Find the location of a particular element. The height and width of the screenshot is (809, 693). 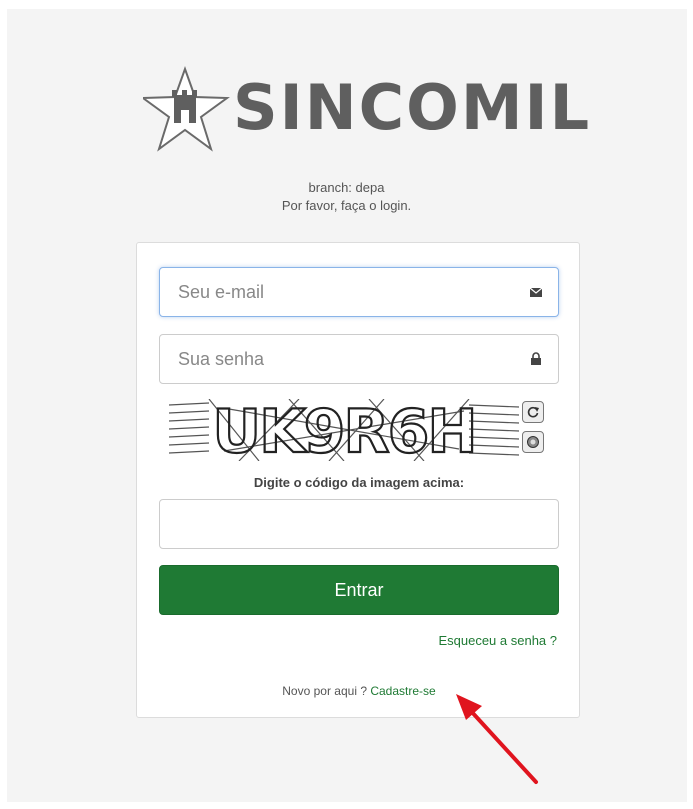

sincomil-logo: SINCOMIL is located at coordinates (366, 110).